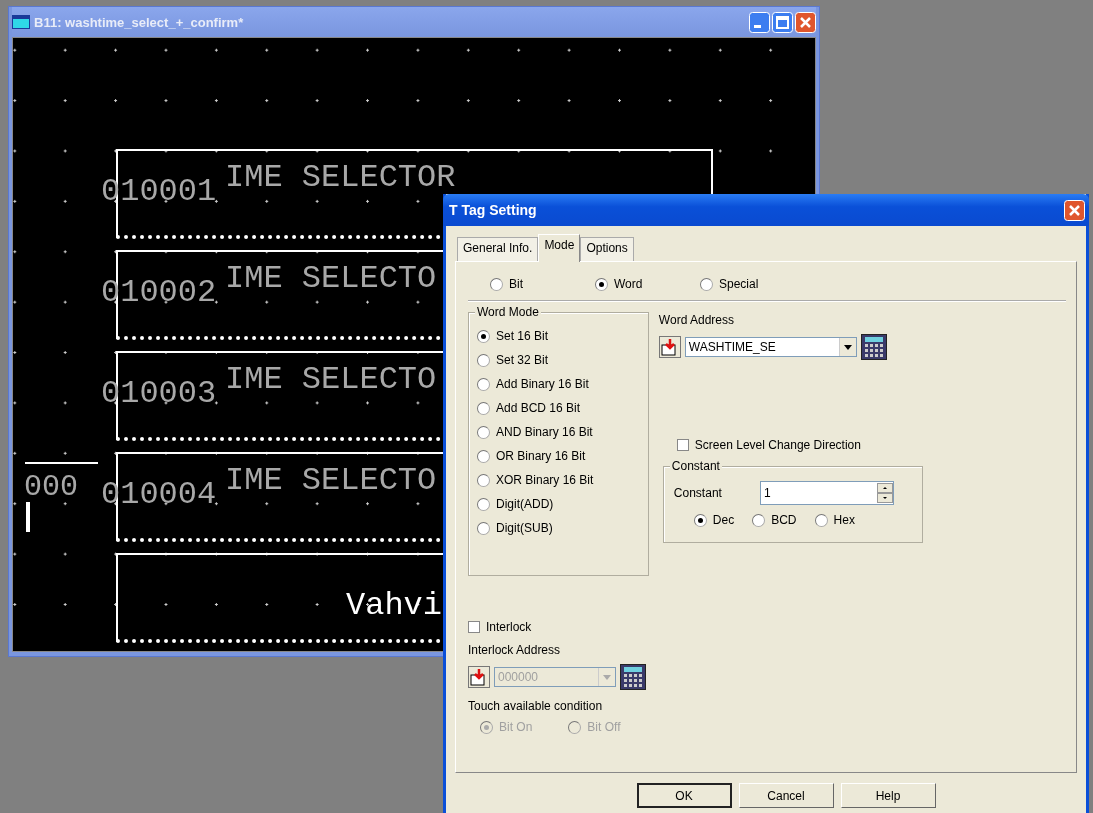 Image resolution: width=1093 pixels, height=813 pixels. I want to click on field-label: Word Address, so click(696, 320).